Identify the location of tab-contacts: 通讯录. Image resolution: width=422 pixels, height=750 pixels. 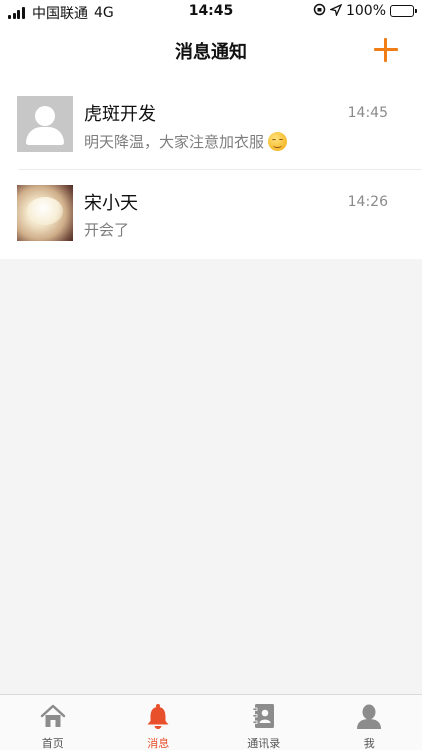
(264, 722).